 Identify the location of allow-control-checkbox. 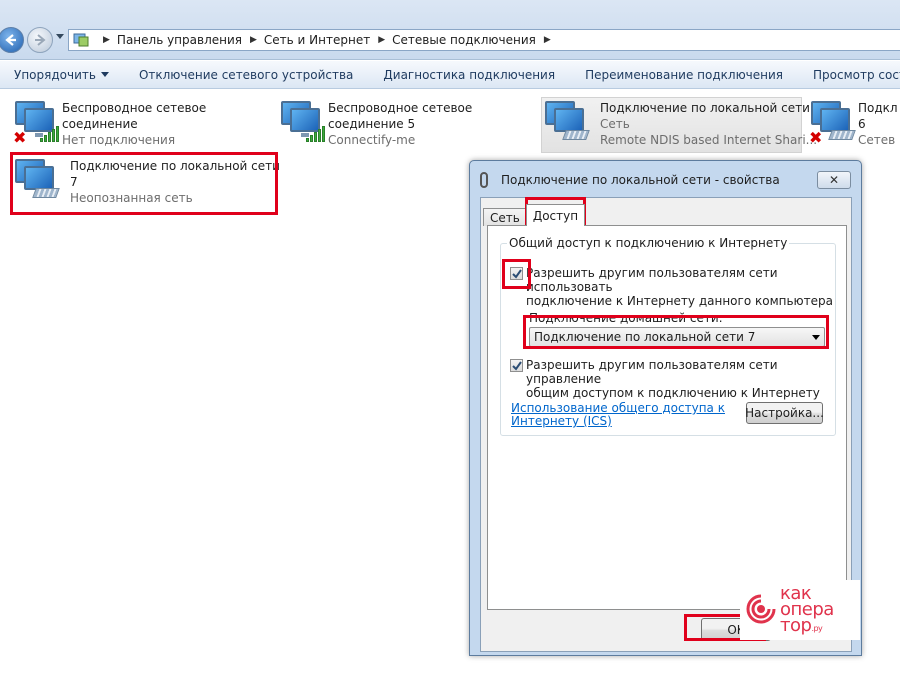
(516, 365).